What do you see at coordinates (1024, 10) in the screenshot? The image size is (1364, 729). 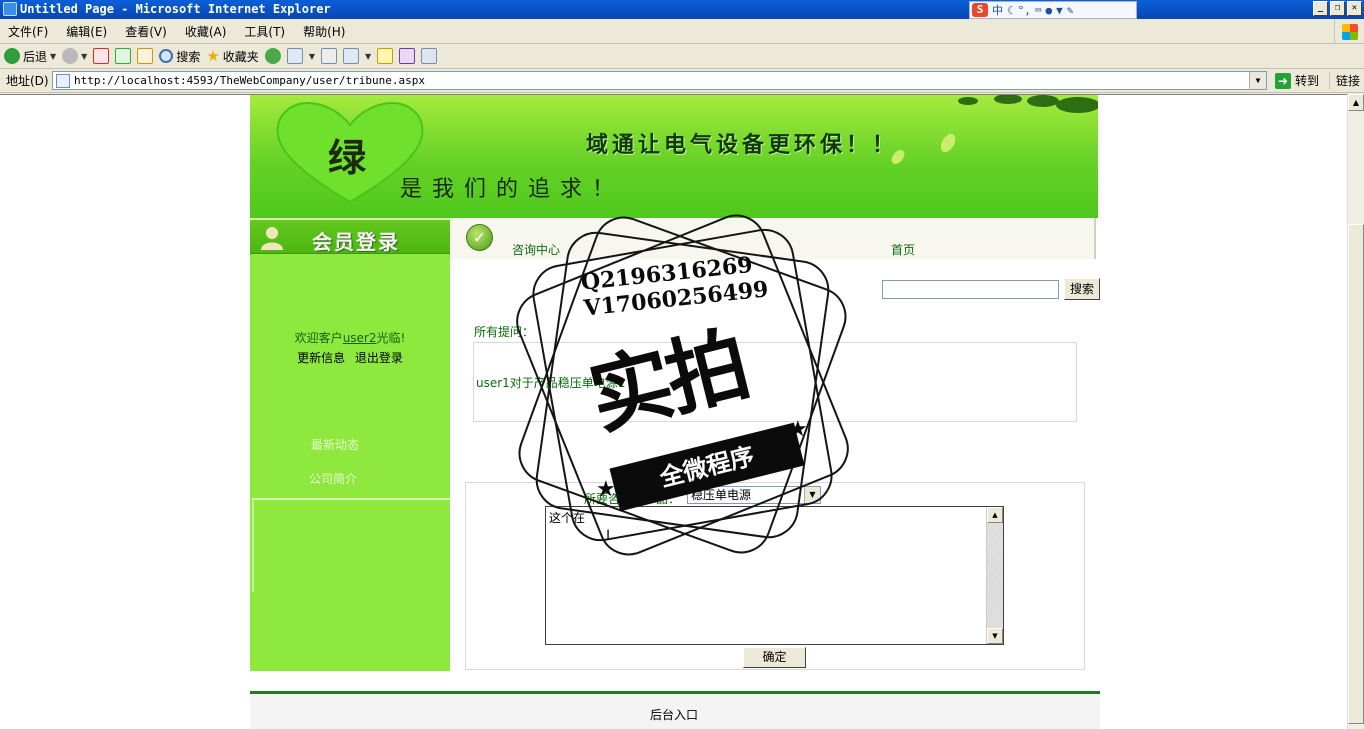 I see `punctuation-icon: °,` at bounding box center [1024, 10].